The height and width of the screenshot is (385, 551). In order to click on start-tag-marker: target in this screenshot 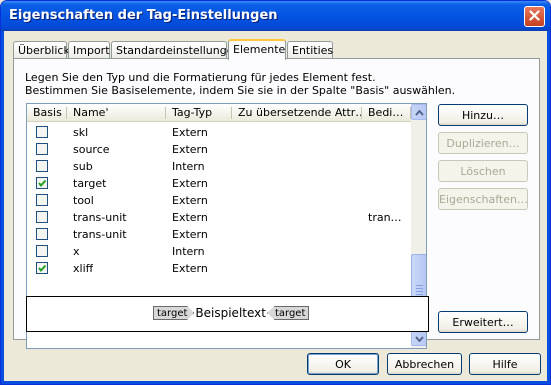, I will do `click(174, 313)`.